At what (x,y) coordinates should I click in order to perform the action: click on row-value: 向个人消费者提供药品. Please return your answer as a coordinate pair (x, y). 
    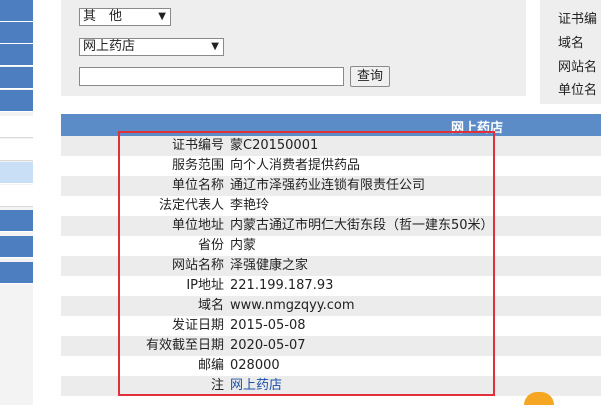
    Looking at the image, I should click on (295, 165).